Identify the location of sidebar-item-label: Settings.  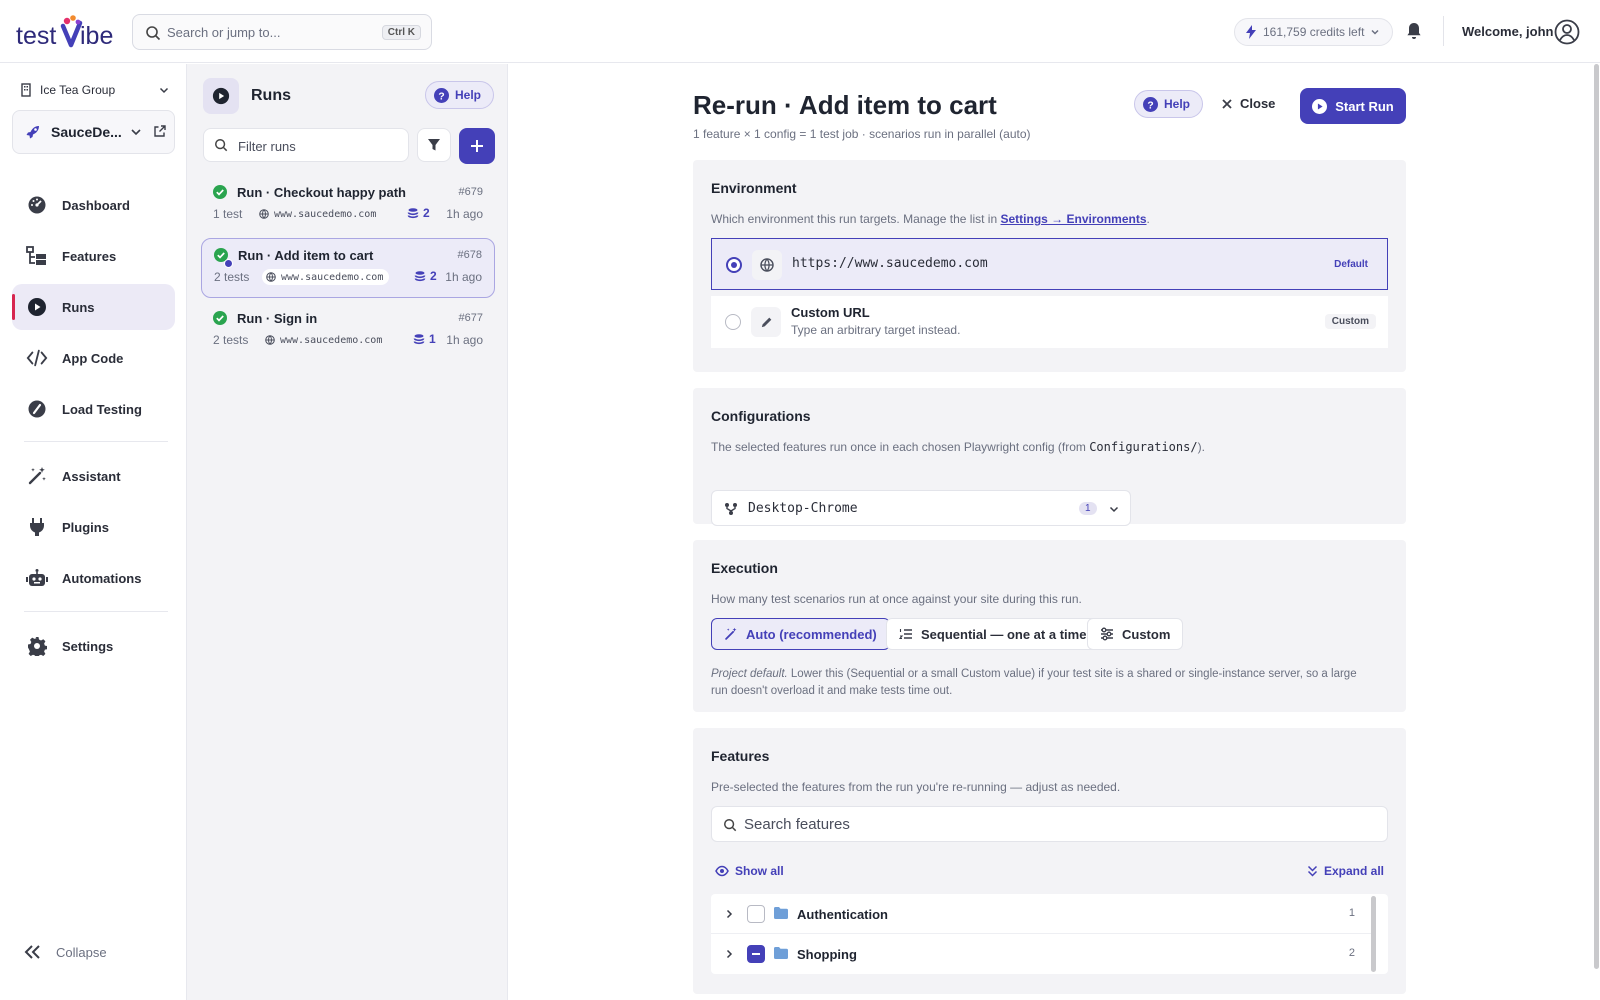
(88, 646).